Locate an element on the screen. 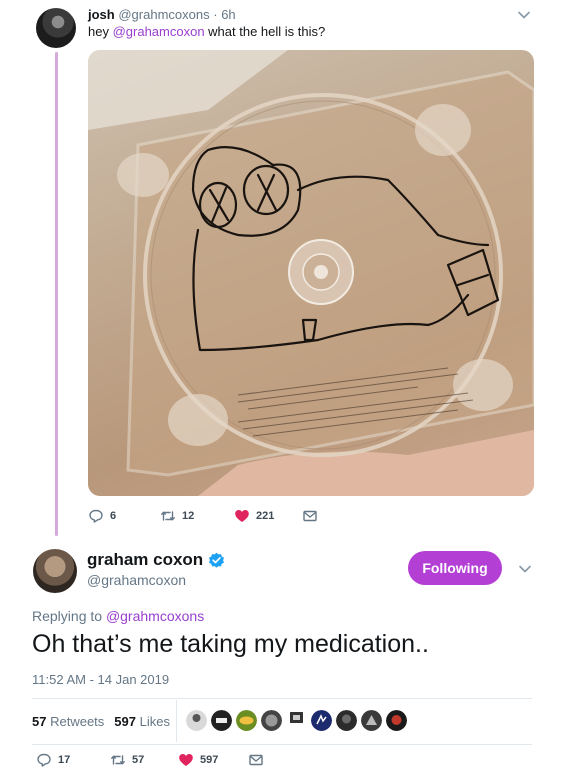 The height and width of the screenshot is (782, 567). reply-action: 6 is located at coordinates (102, 516).